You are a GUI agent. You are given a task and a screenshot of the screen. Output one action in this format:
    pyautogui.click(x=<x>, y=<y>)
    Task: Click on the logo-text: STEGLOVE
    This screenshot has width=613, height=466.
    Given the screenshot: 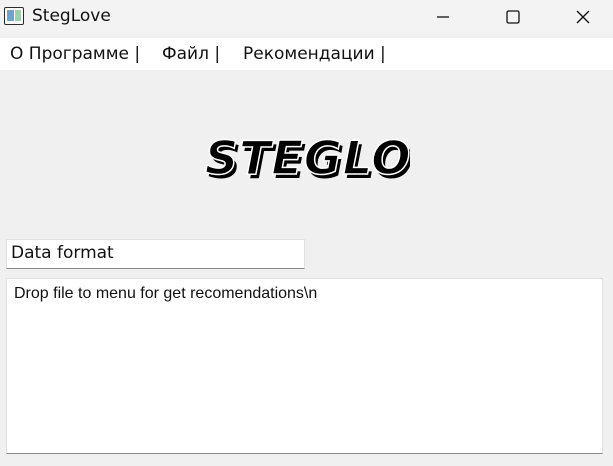 What is the action you would take?
    pyautogui.click(x=307, y=158)
    